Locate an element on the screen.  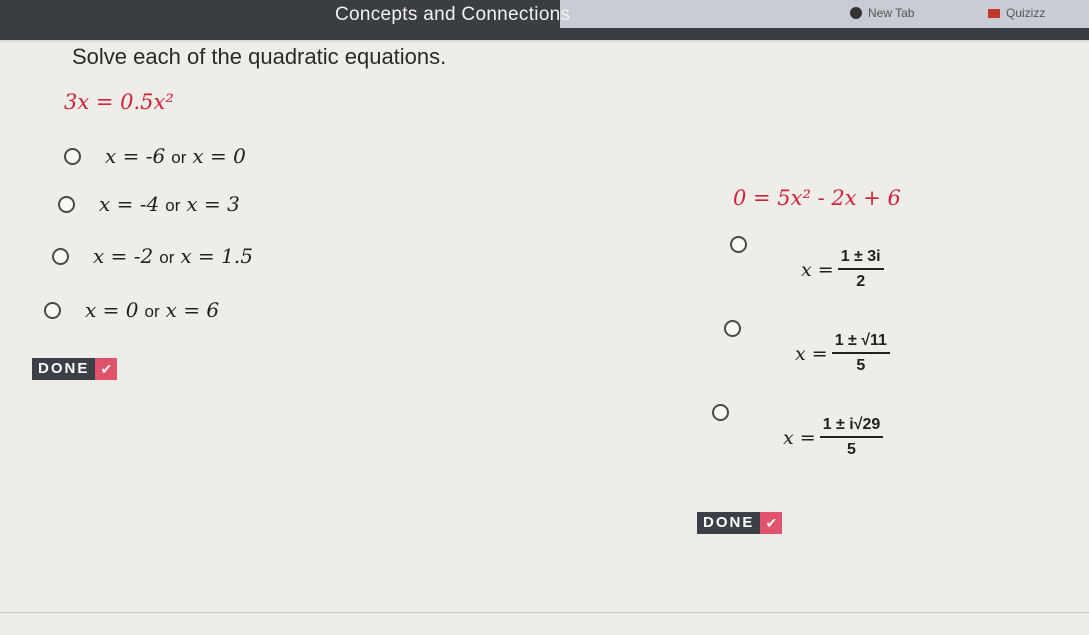
page-title: Concepts and Connections is located at coordinates (453, 14).